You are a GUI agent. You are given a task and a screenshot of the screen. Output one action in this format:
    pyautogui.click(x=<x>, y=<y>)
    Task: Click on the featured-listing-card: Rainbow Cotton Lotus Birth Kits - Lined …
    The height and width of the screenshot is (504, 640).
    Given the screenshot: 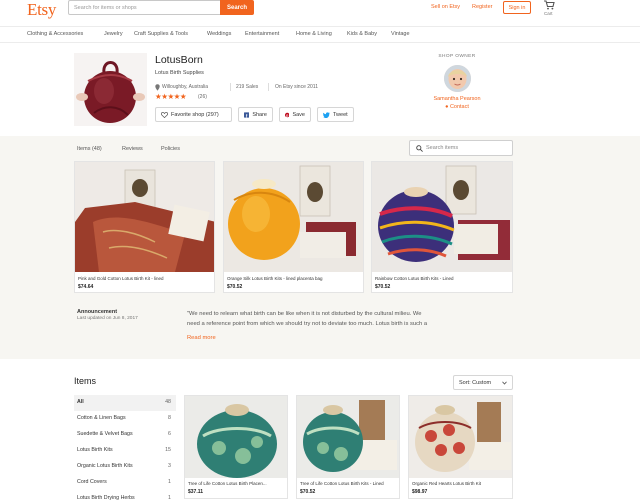 What is the action you would take?
    pyautogui.click(x=442, y=227)
    